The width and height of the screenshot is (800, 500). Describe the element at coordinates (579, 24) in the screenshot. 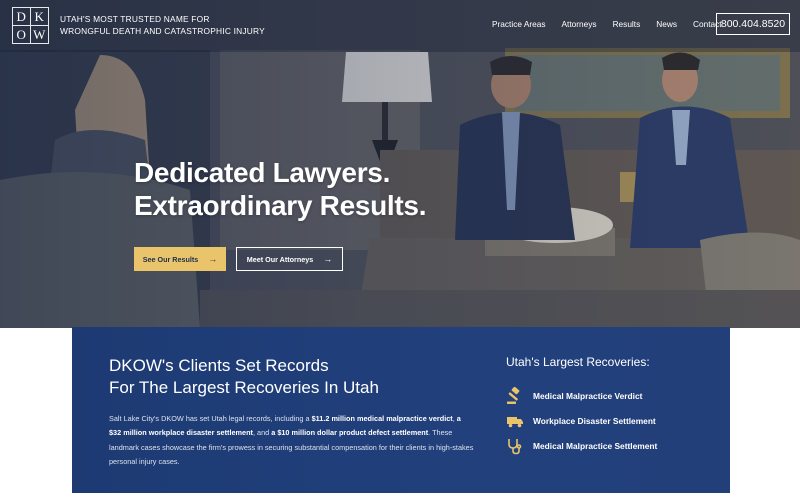

I see `nav-attorneys: Attorneys` at that location.